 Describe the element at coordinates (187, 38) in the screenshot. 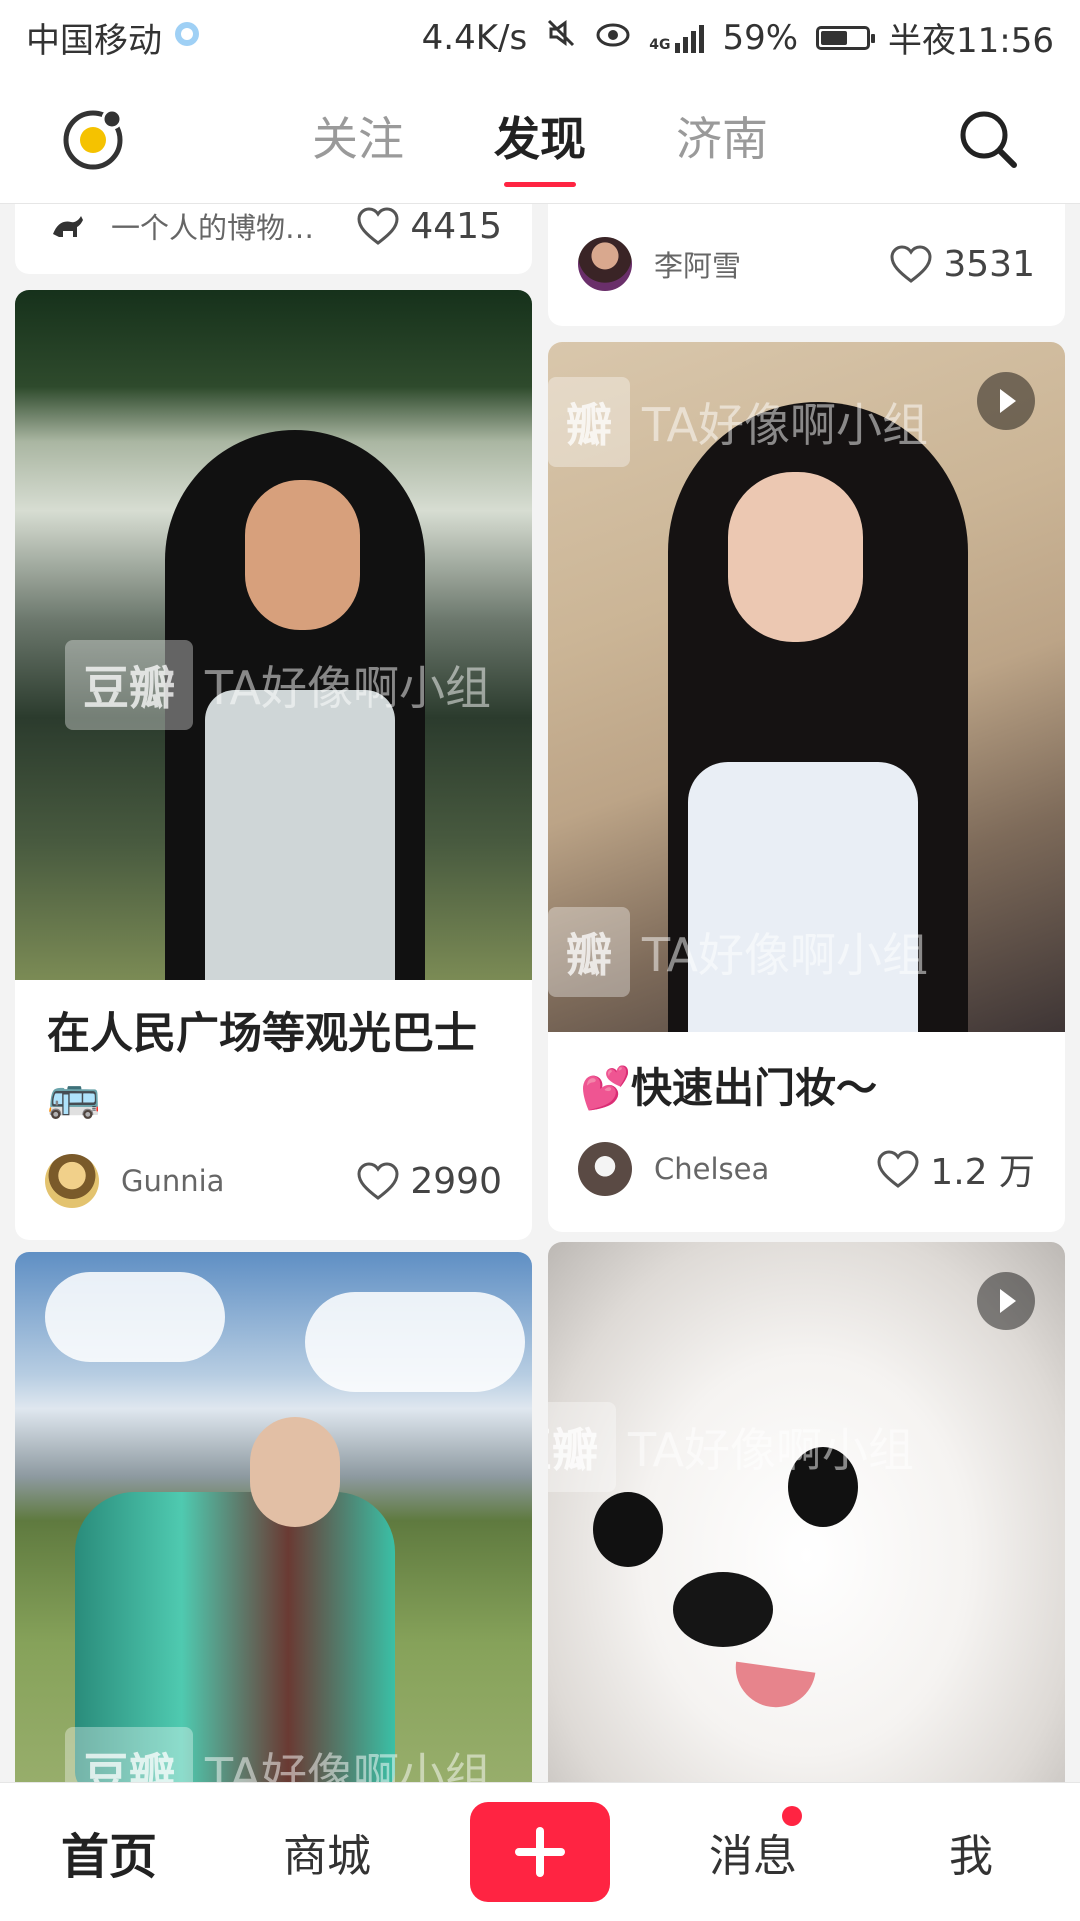

I see `hd-voice-icon` at that location.